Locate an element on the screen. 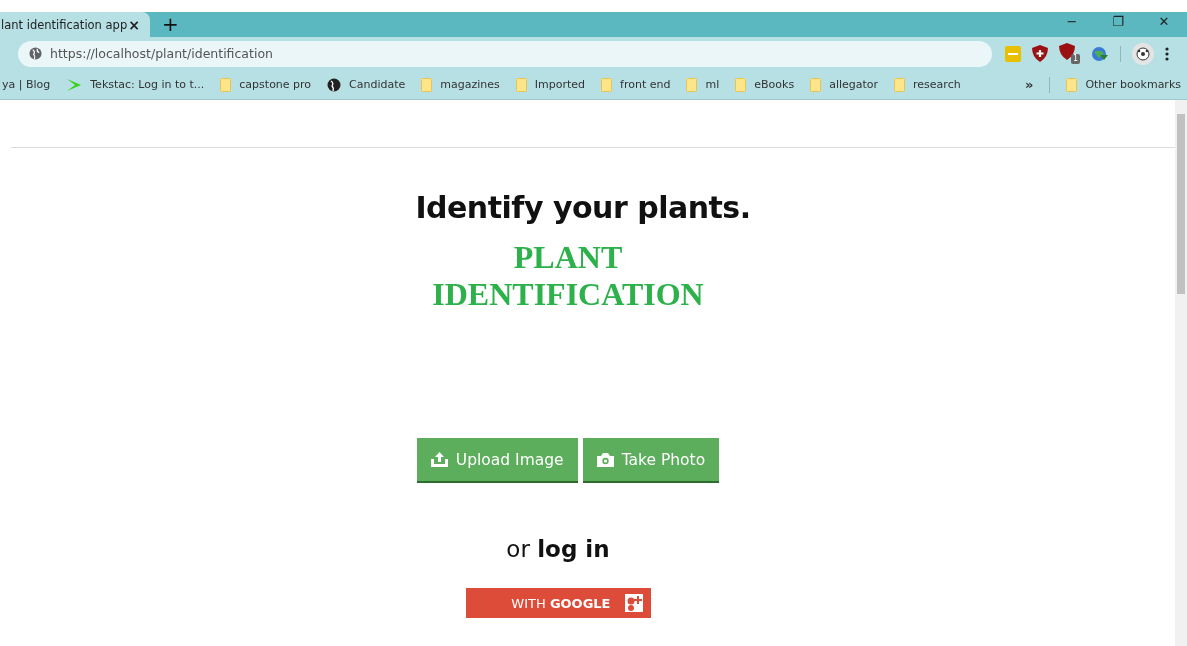  upload-icon is located at coordinates (439, 459).